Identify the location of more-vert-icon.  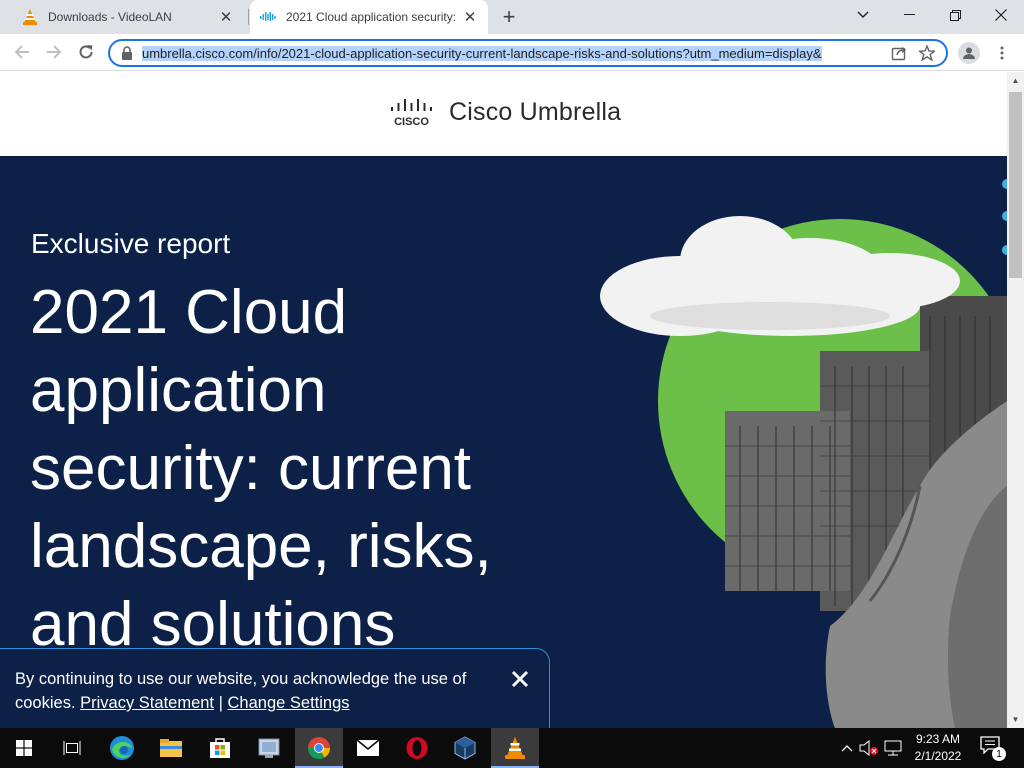
(1002, 53).